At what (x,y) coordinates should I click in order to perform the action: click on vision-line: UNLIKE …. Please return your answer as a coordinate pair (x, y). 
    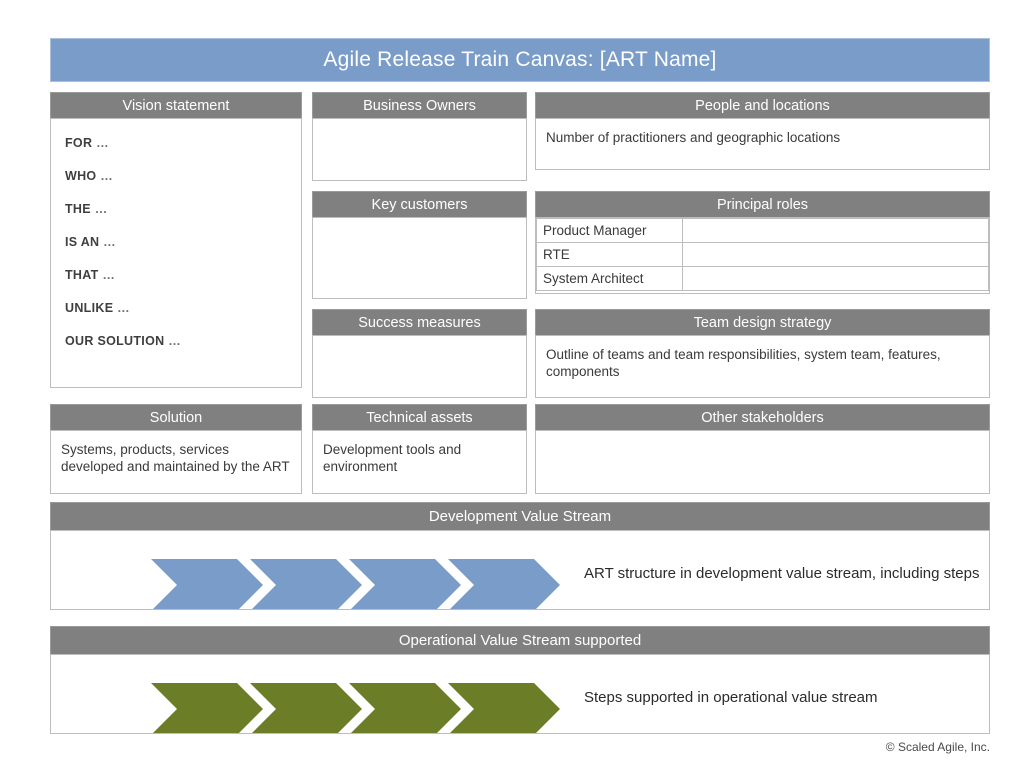
    Looking at the image, I should click on (183, 308).